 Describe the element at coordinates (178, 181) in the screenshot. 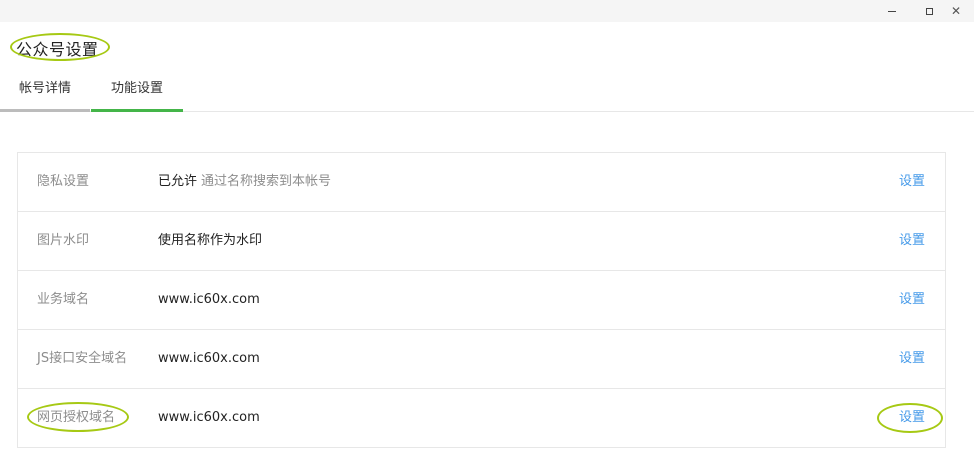

I see `privacy-status: 已允许` at that location.